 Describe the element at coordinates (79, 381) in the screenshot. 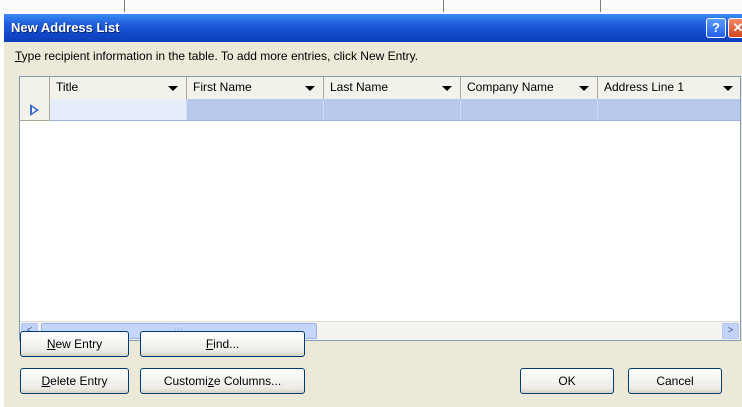

I see `delete-entry-label: elete Entry` at that location.